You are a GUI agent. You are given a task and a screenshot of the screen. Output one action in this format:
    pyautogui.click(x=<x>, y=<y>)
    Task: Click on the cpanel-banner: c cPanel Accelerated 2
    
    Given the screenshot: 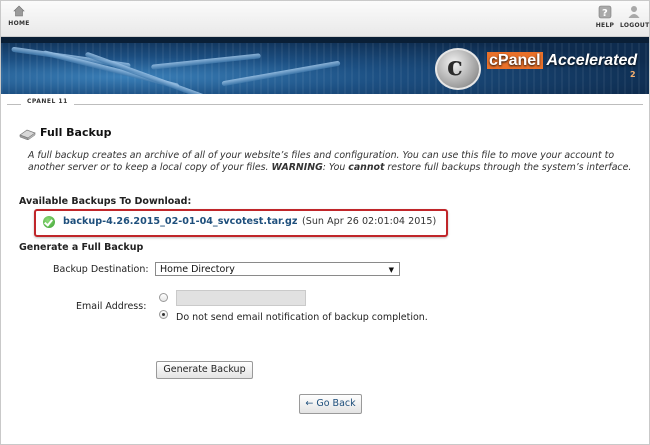 What is the action you would take?
    pyautogui.click(x=325, y=65)
    